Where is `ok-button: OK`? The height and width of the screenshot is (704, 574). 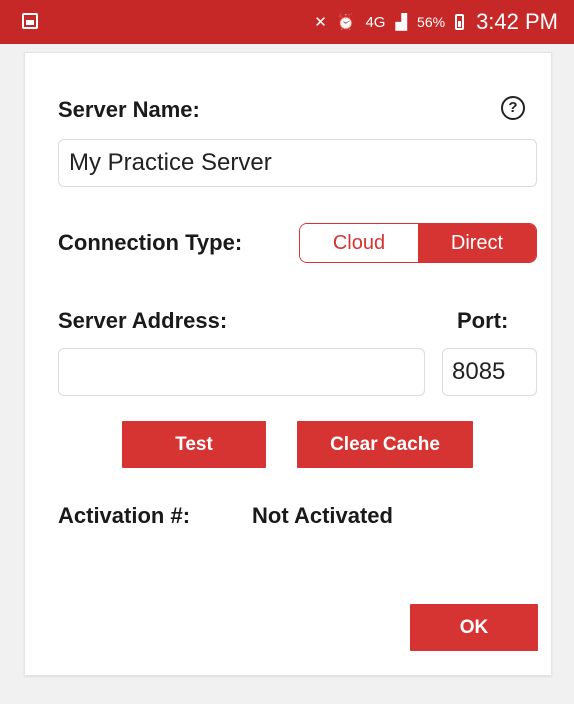 ok-button: OK is located at coordinates (474, 627).